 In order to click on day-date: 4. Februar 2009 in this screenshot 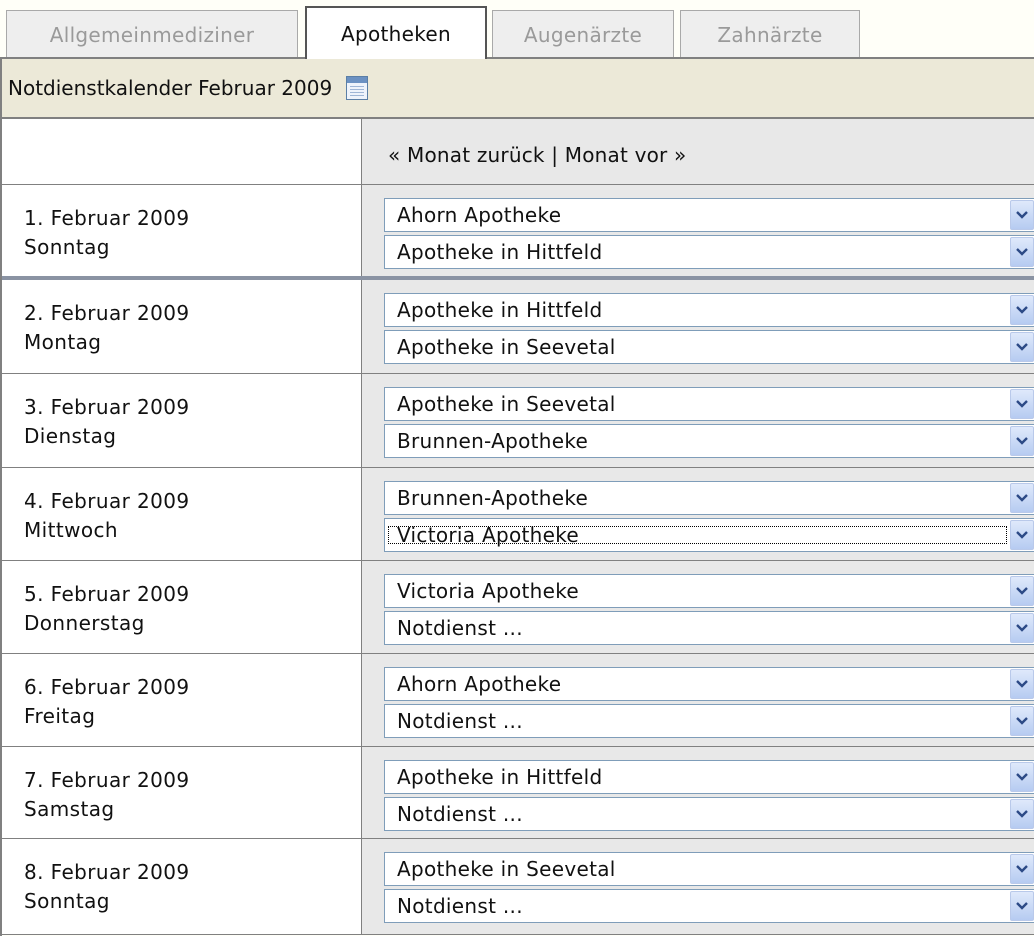, I will do `click(107, 501)`.